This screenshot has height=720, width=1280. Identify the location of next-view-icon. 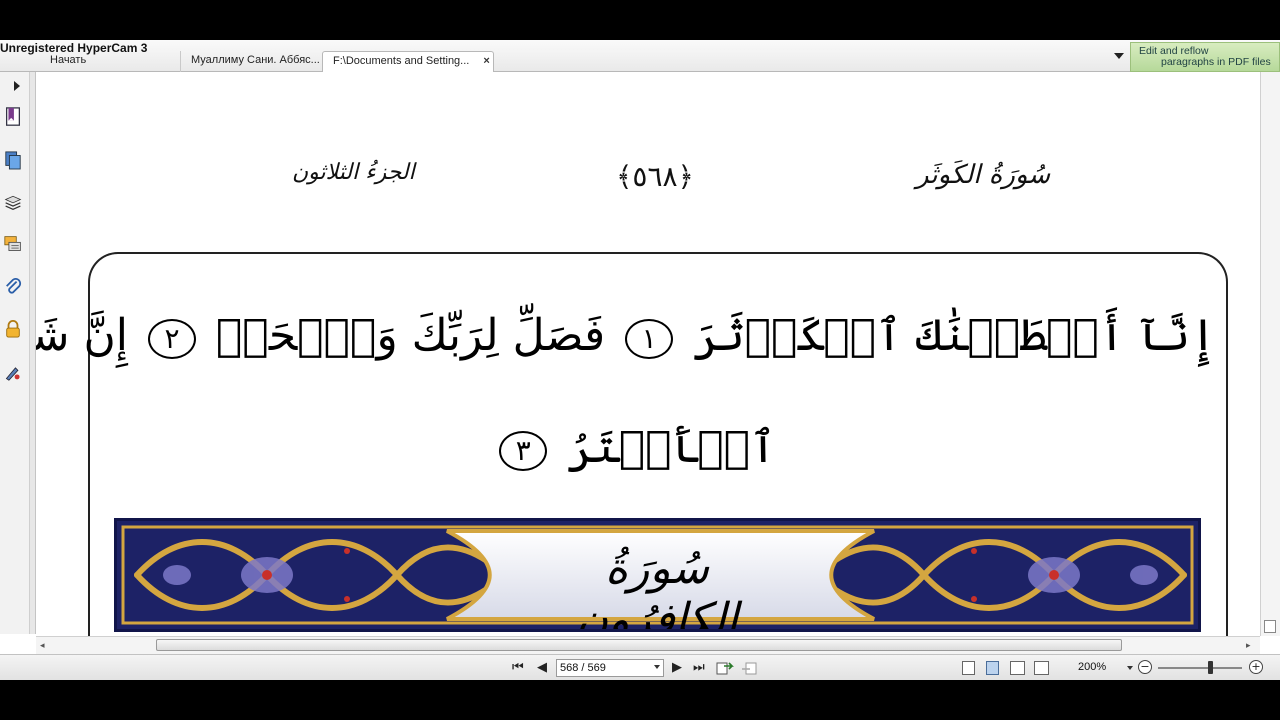
(749, 668).